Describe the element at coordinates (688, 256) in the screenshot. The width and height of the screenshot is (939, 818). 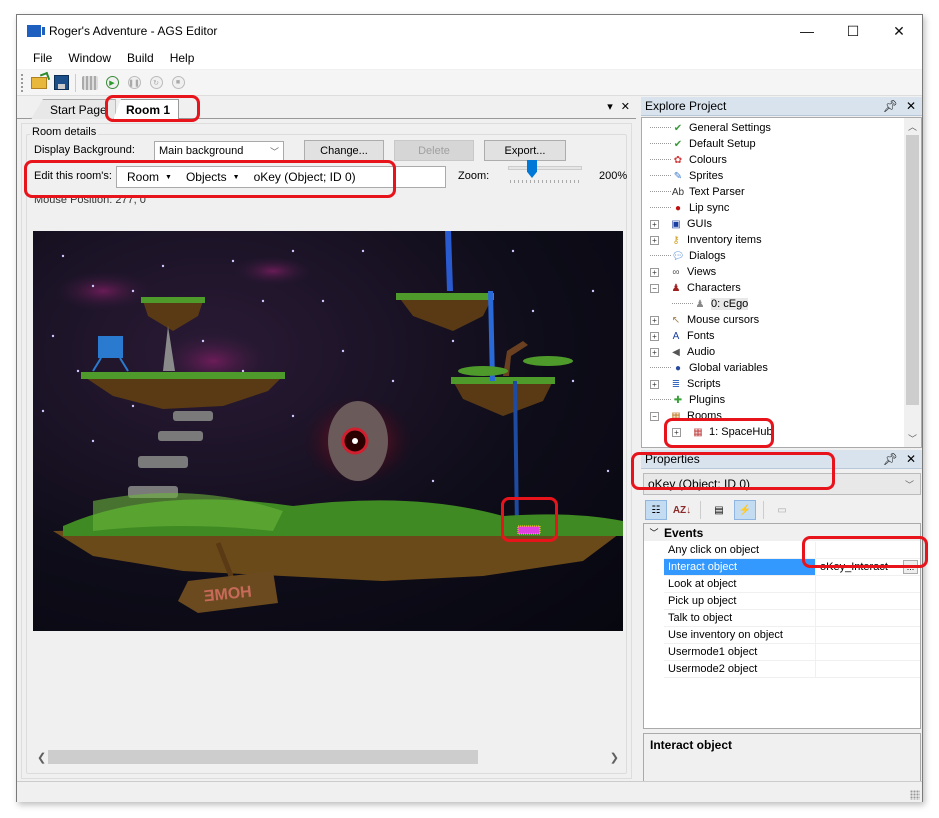
I see `tree-item: 💬︎ Dialogs` at that location.